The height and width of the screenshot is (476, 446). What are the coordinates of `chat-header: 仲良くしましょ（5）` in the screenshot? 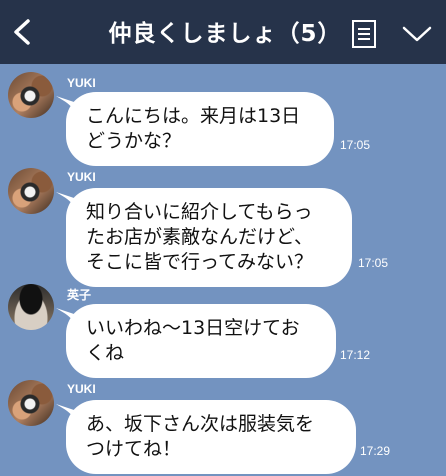 It's located at (223, 32).